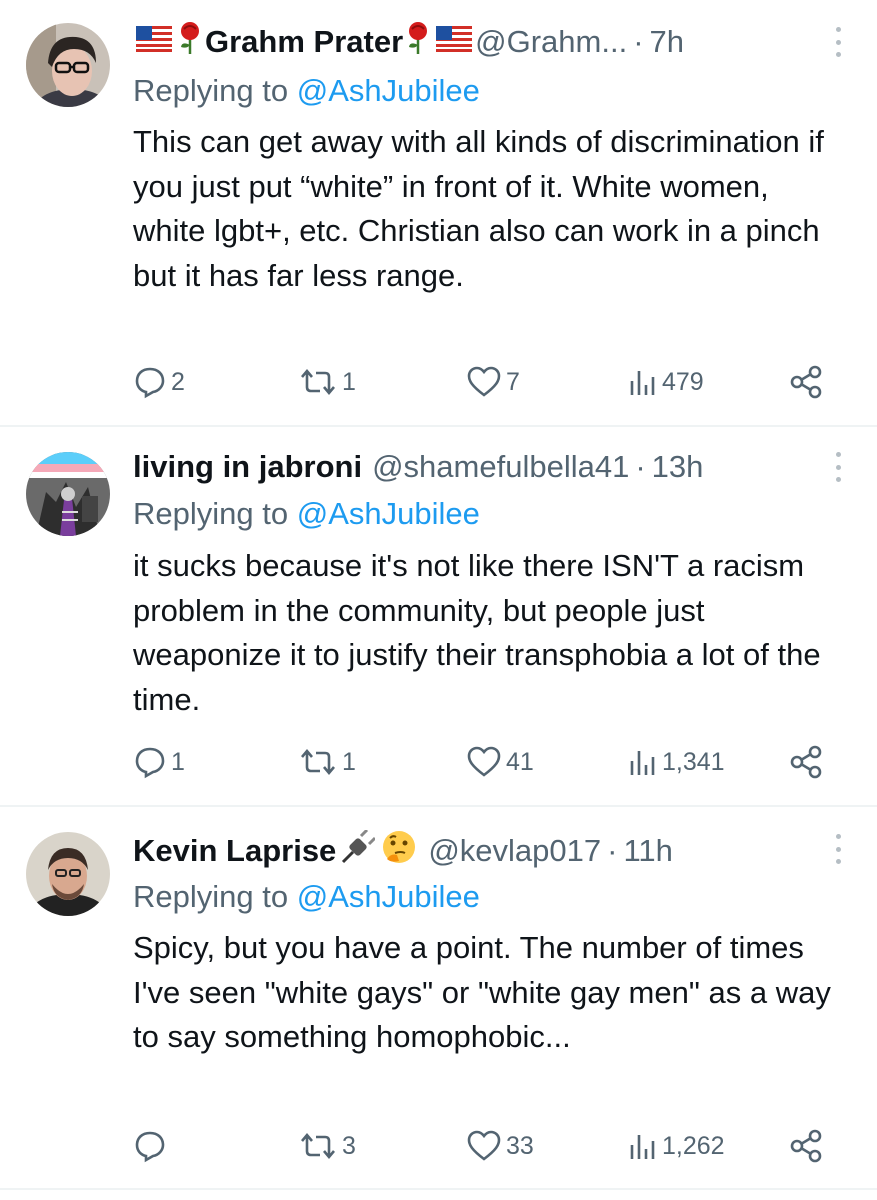 This screenshot has width=877, height=1200. Describe the element at coordinates (178, 381) in the screenshot. I see `reply-count: 2` at that location.